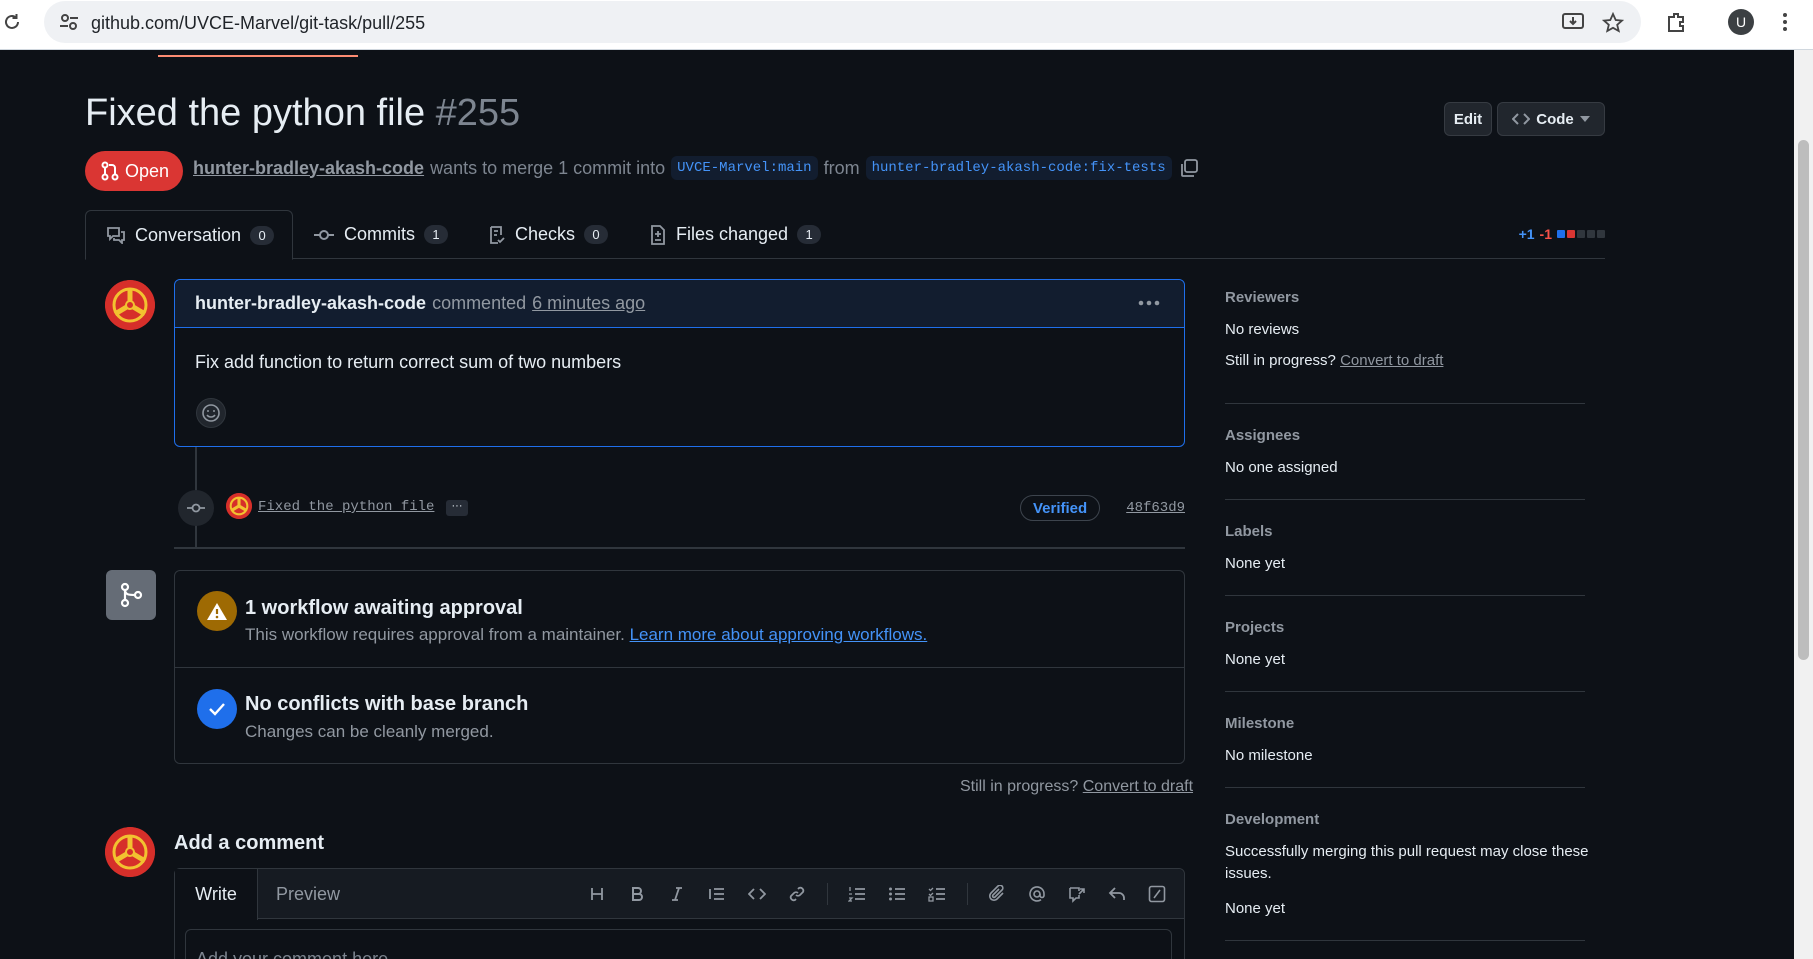  Describe the element at coordinates (1155, 508) in the screenshot. I see `commit-sha-link: 48f63d9` at that location.